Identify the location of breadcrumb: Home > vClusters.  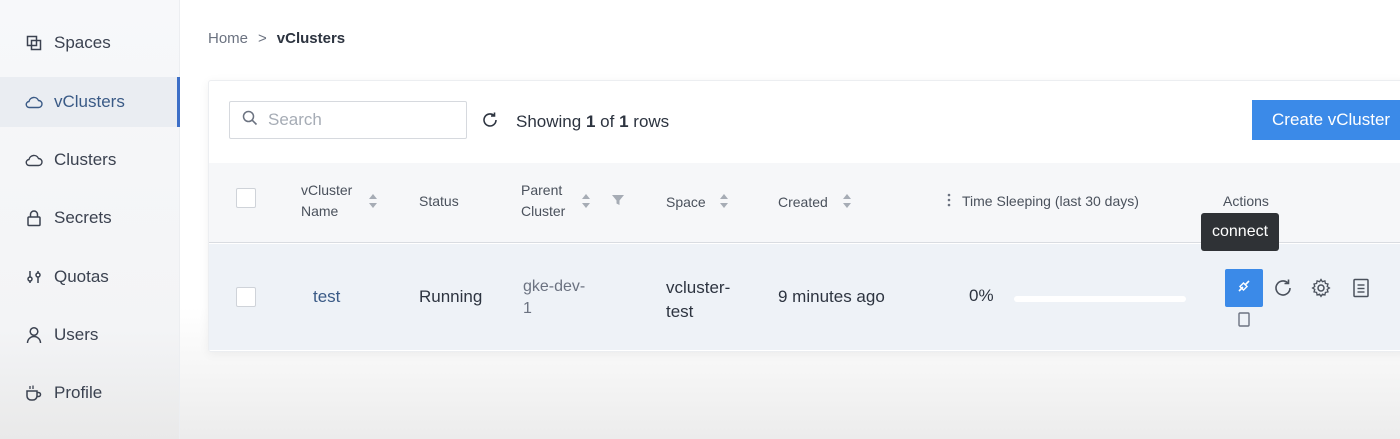
(276, 38).